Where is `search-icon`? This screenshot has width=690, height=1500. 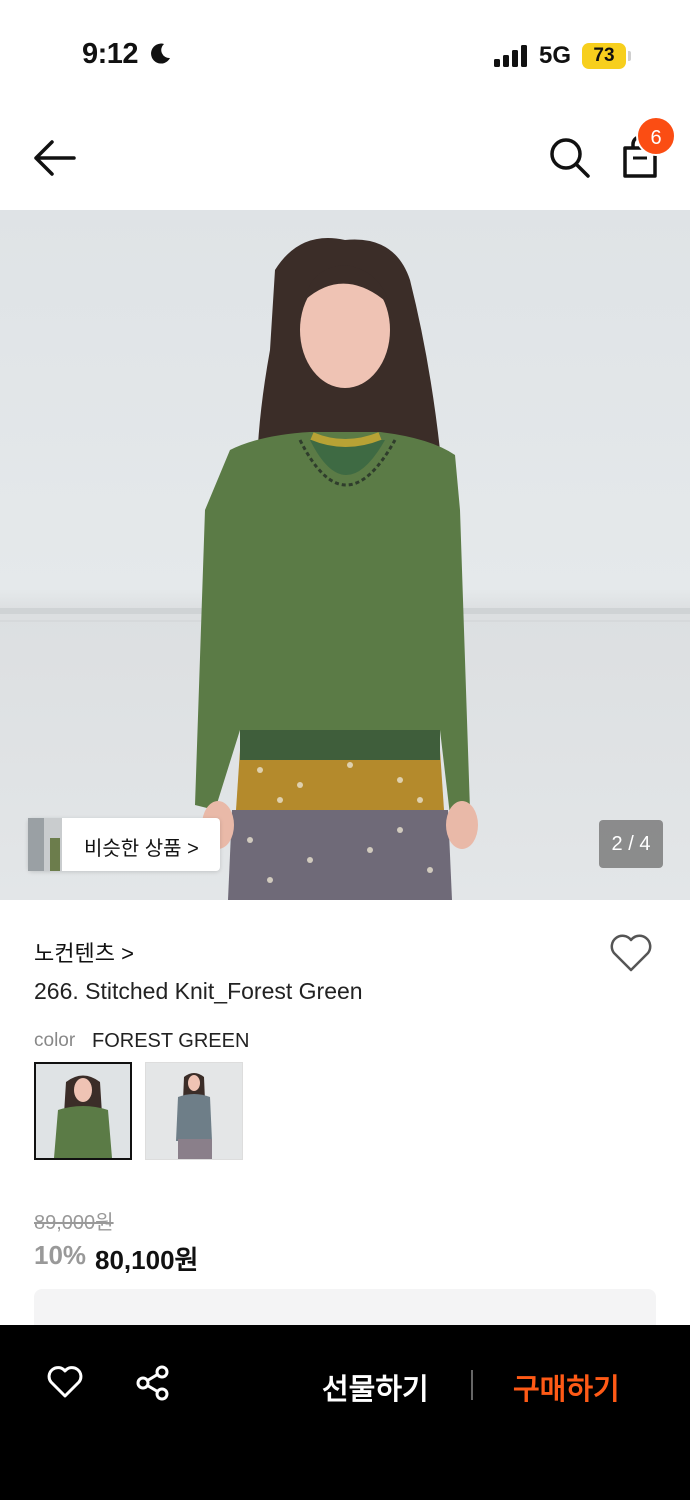 search-icon is located at coordinates (569, 157).